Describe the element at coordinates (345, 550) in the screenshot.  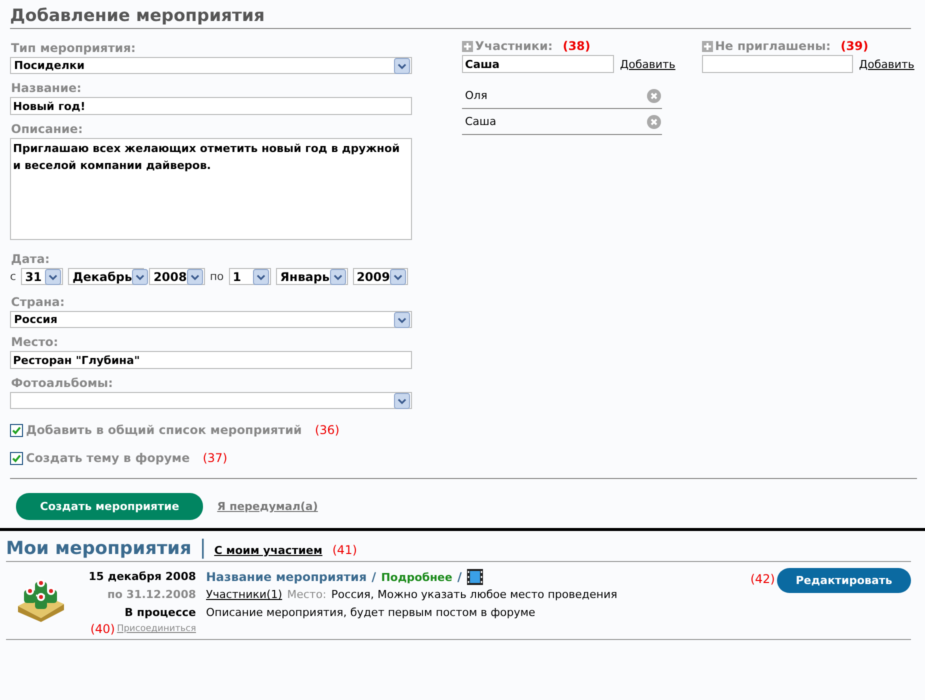
I see `annotation-number: (41)` at that location.